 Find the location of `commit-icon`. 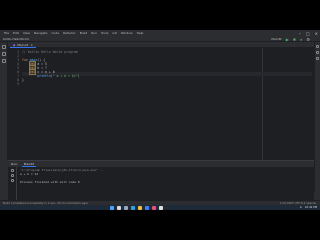

commit-icon is located at coordinates (4, 61).